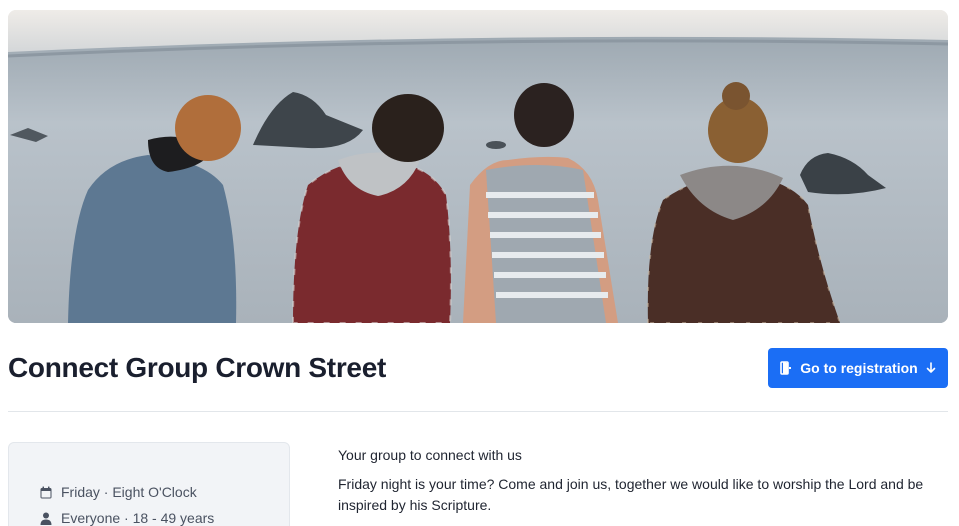 Image resolution: width=959 pixels, height=526 pixels. Describe the element at coordinates (46, 518) in the screenshot. I see `person-icon` at that location.